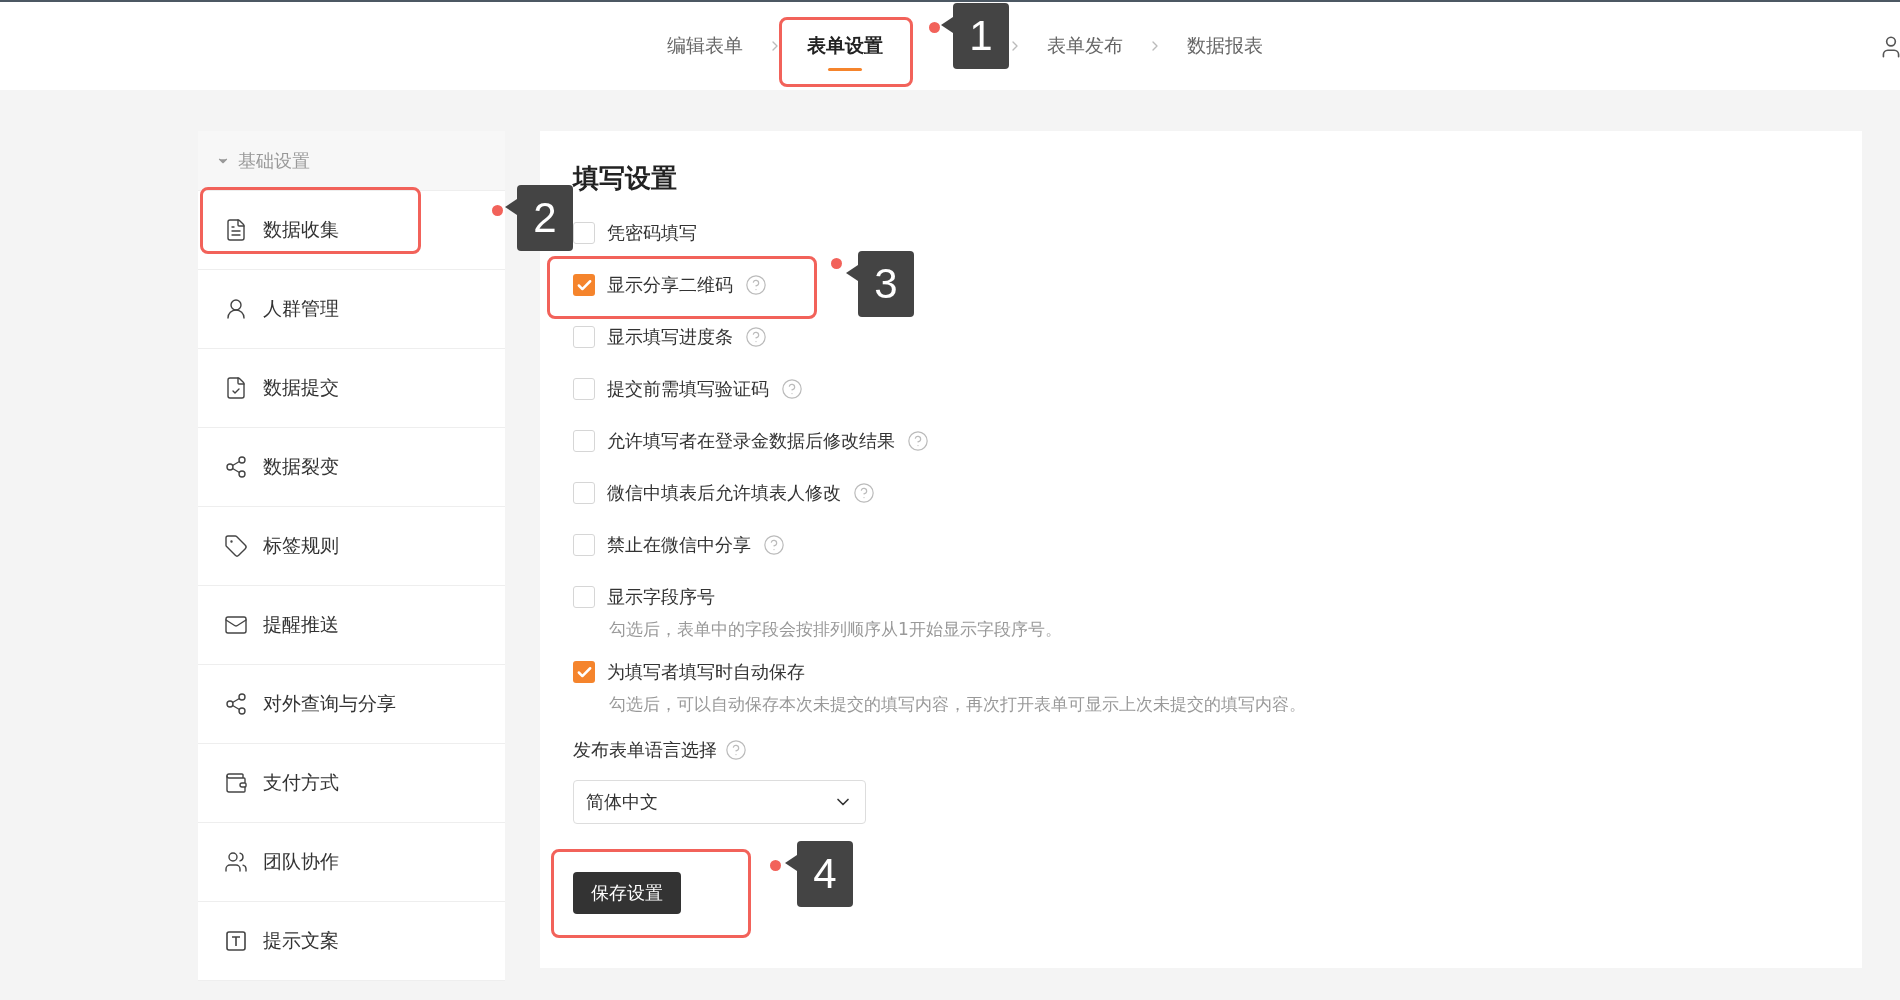  What do you see at coordinates (351, 309) in the screenshot?
I see `sidebar-item: 人群管理` at bounding box center [351, 309].